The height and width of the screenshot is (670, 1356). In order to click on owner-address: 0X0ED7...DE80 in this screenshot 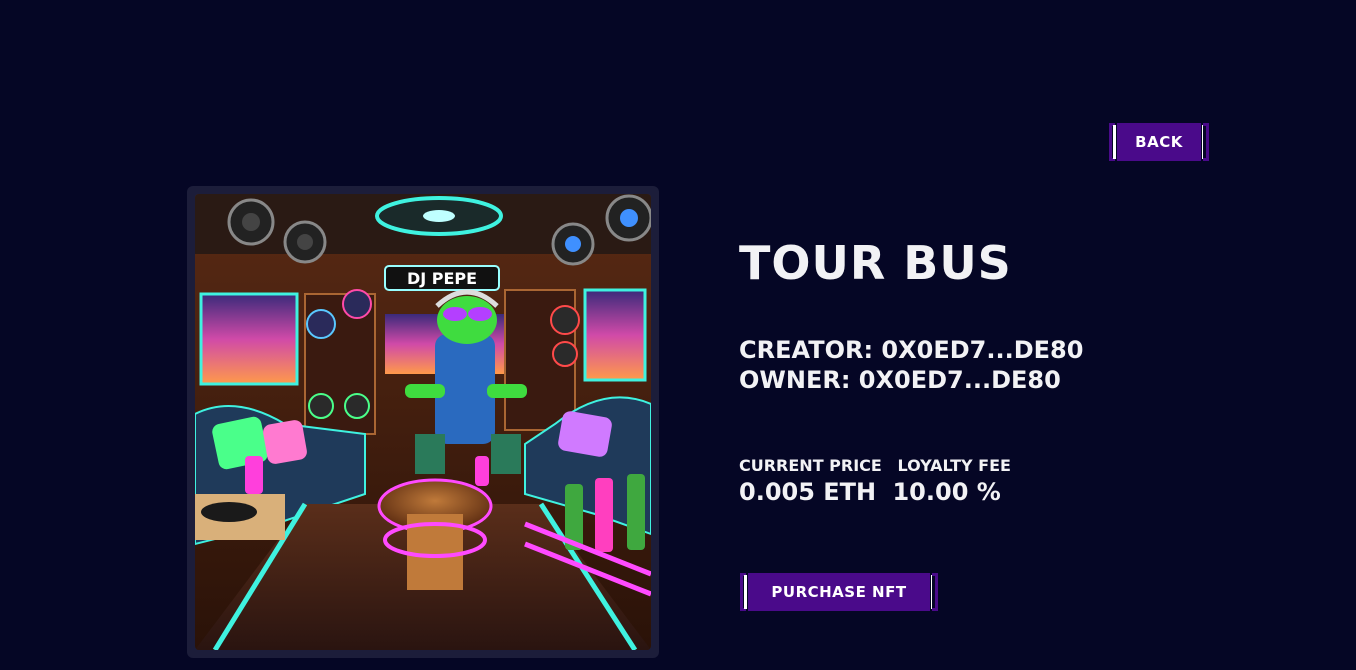, I will do `click(959, 380)`.